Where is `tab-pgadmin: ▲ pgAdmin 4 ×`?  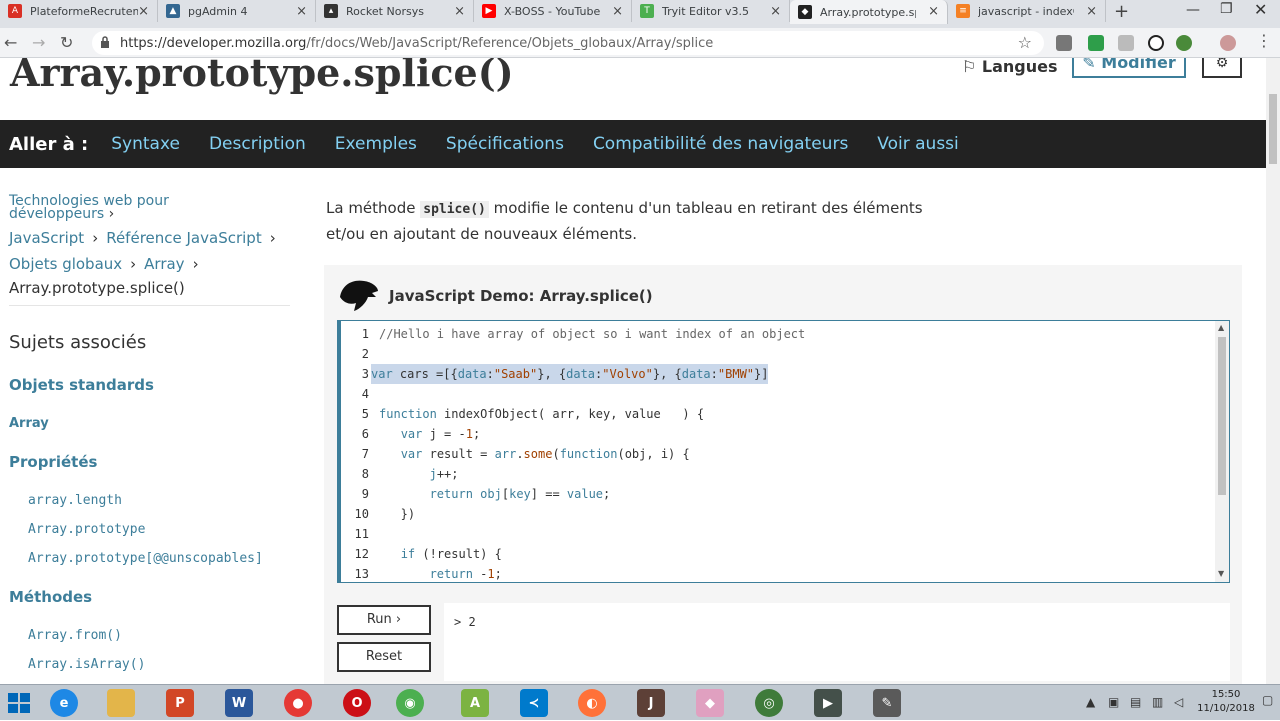
tab-pgadmin: ▲ pgAdmin 4 × is located at coordinates (237, 11).